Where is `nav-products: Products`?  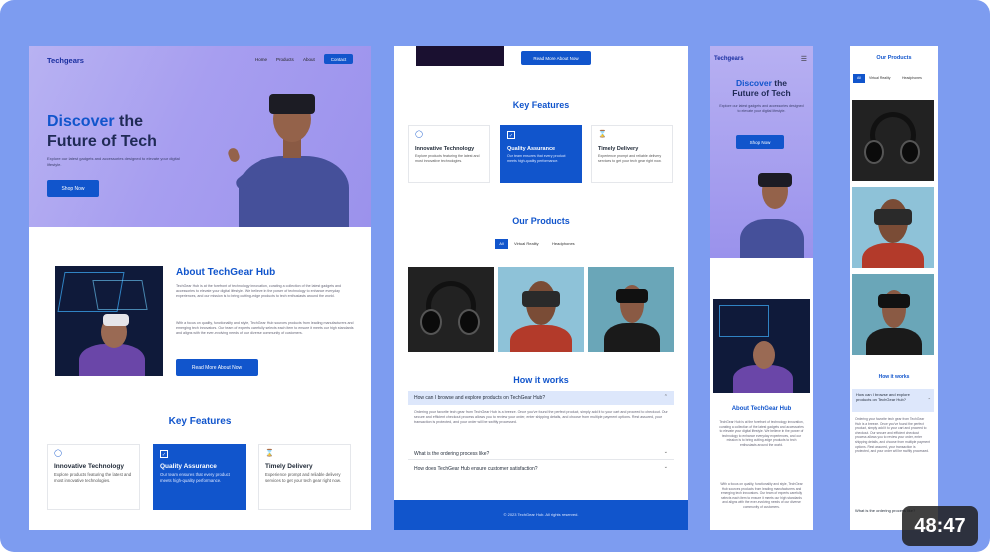 nav-products: Products is located at coordinates (285, 59).